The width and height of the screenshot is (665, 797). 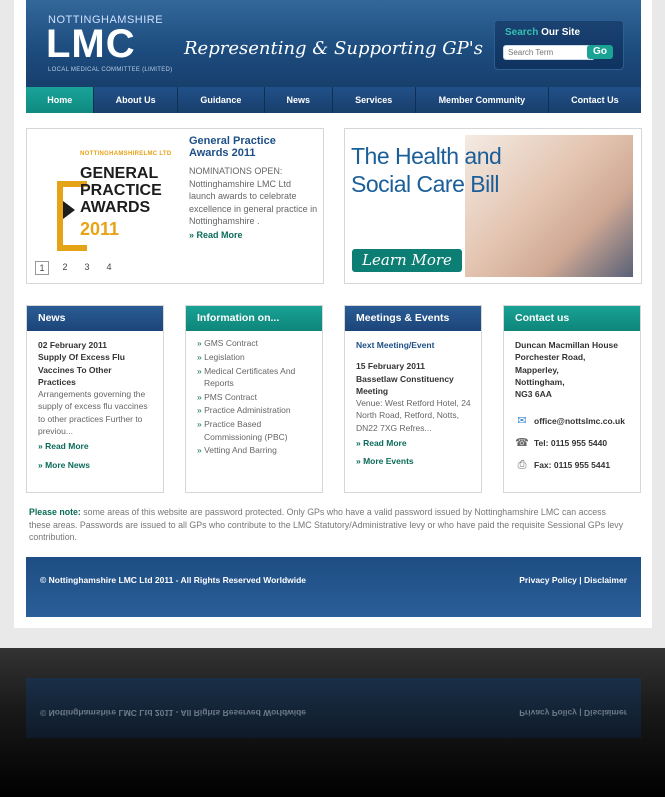 I want to click on events-subheading: Next Meeting/Event, so click(x=395, y=345).